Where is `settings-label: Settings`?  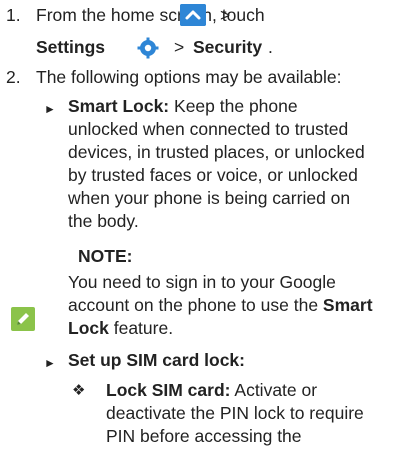 settings-label: Settings is located at coordinates (71, 47).